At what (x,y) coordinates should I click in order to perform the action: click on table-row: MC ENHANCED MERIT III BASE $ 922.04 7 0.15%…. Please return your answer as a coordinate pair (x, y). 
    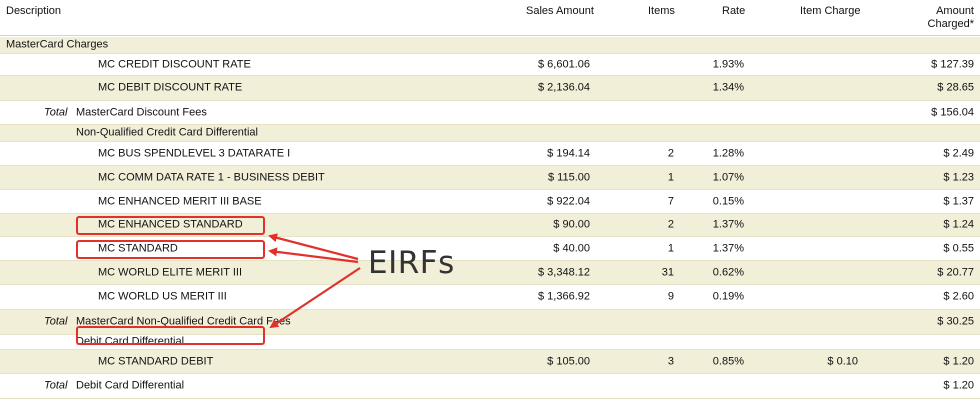
    Looking at the image, I should click on (490, 202).